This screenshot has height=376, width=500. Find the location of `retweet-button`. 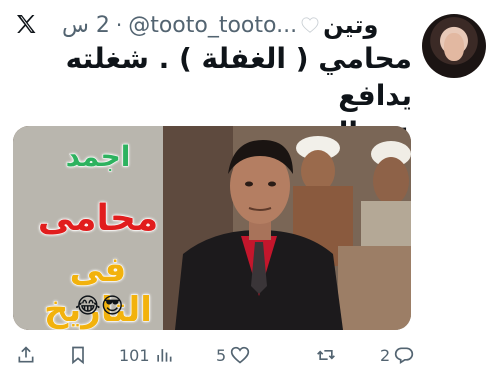

retweet-button is located at coordinates (324, 355).